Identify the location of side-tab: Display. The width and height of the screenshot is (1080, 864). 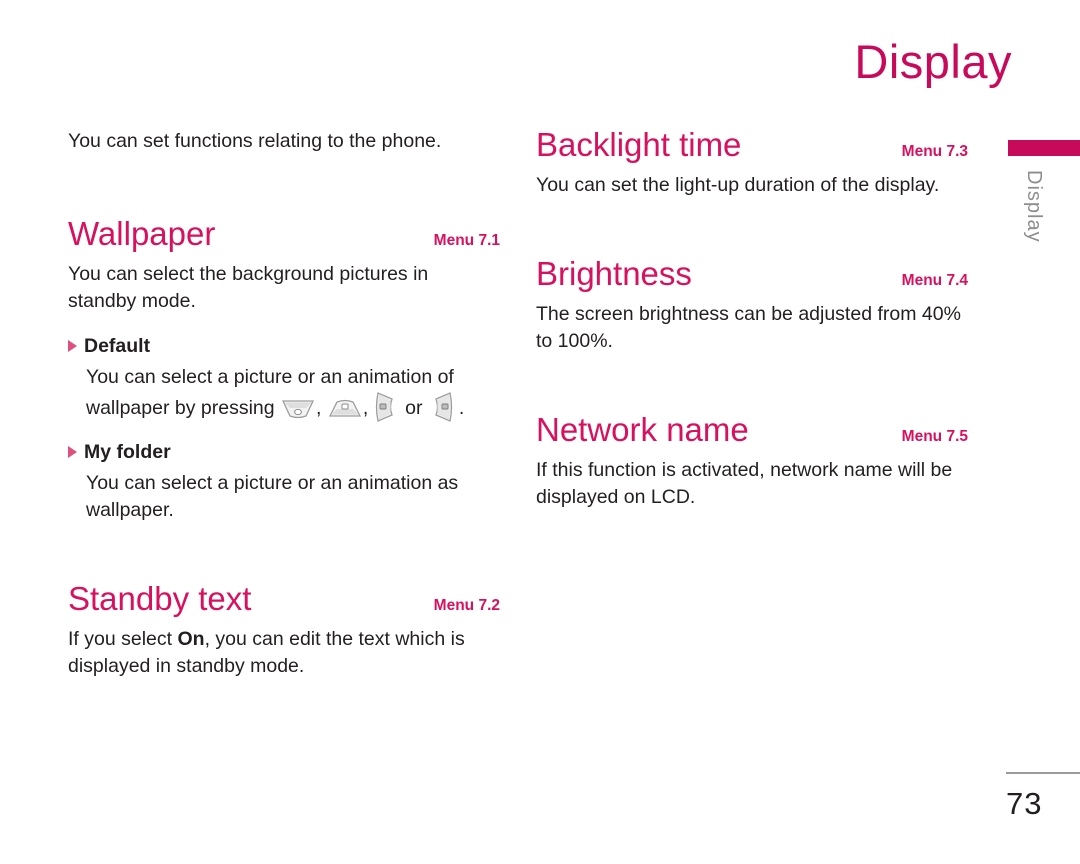
(1044, 210).